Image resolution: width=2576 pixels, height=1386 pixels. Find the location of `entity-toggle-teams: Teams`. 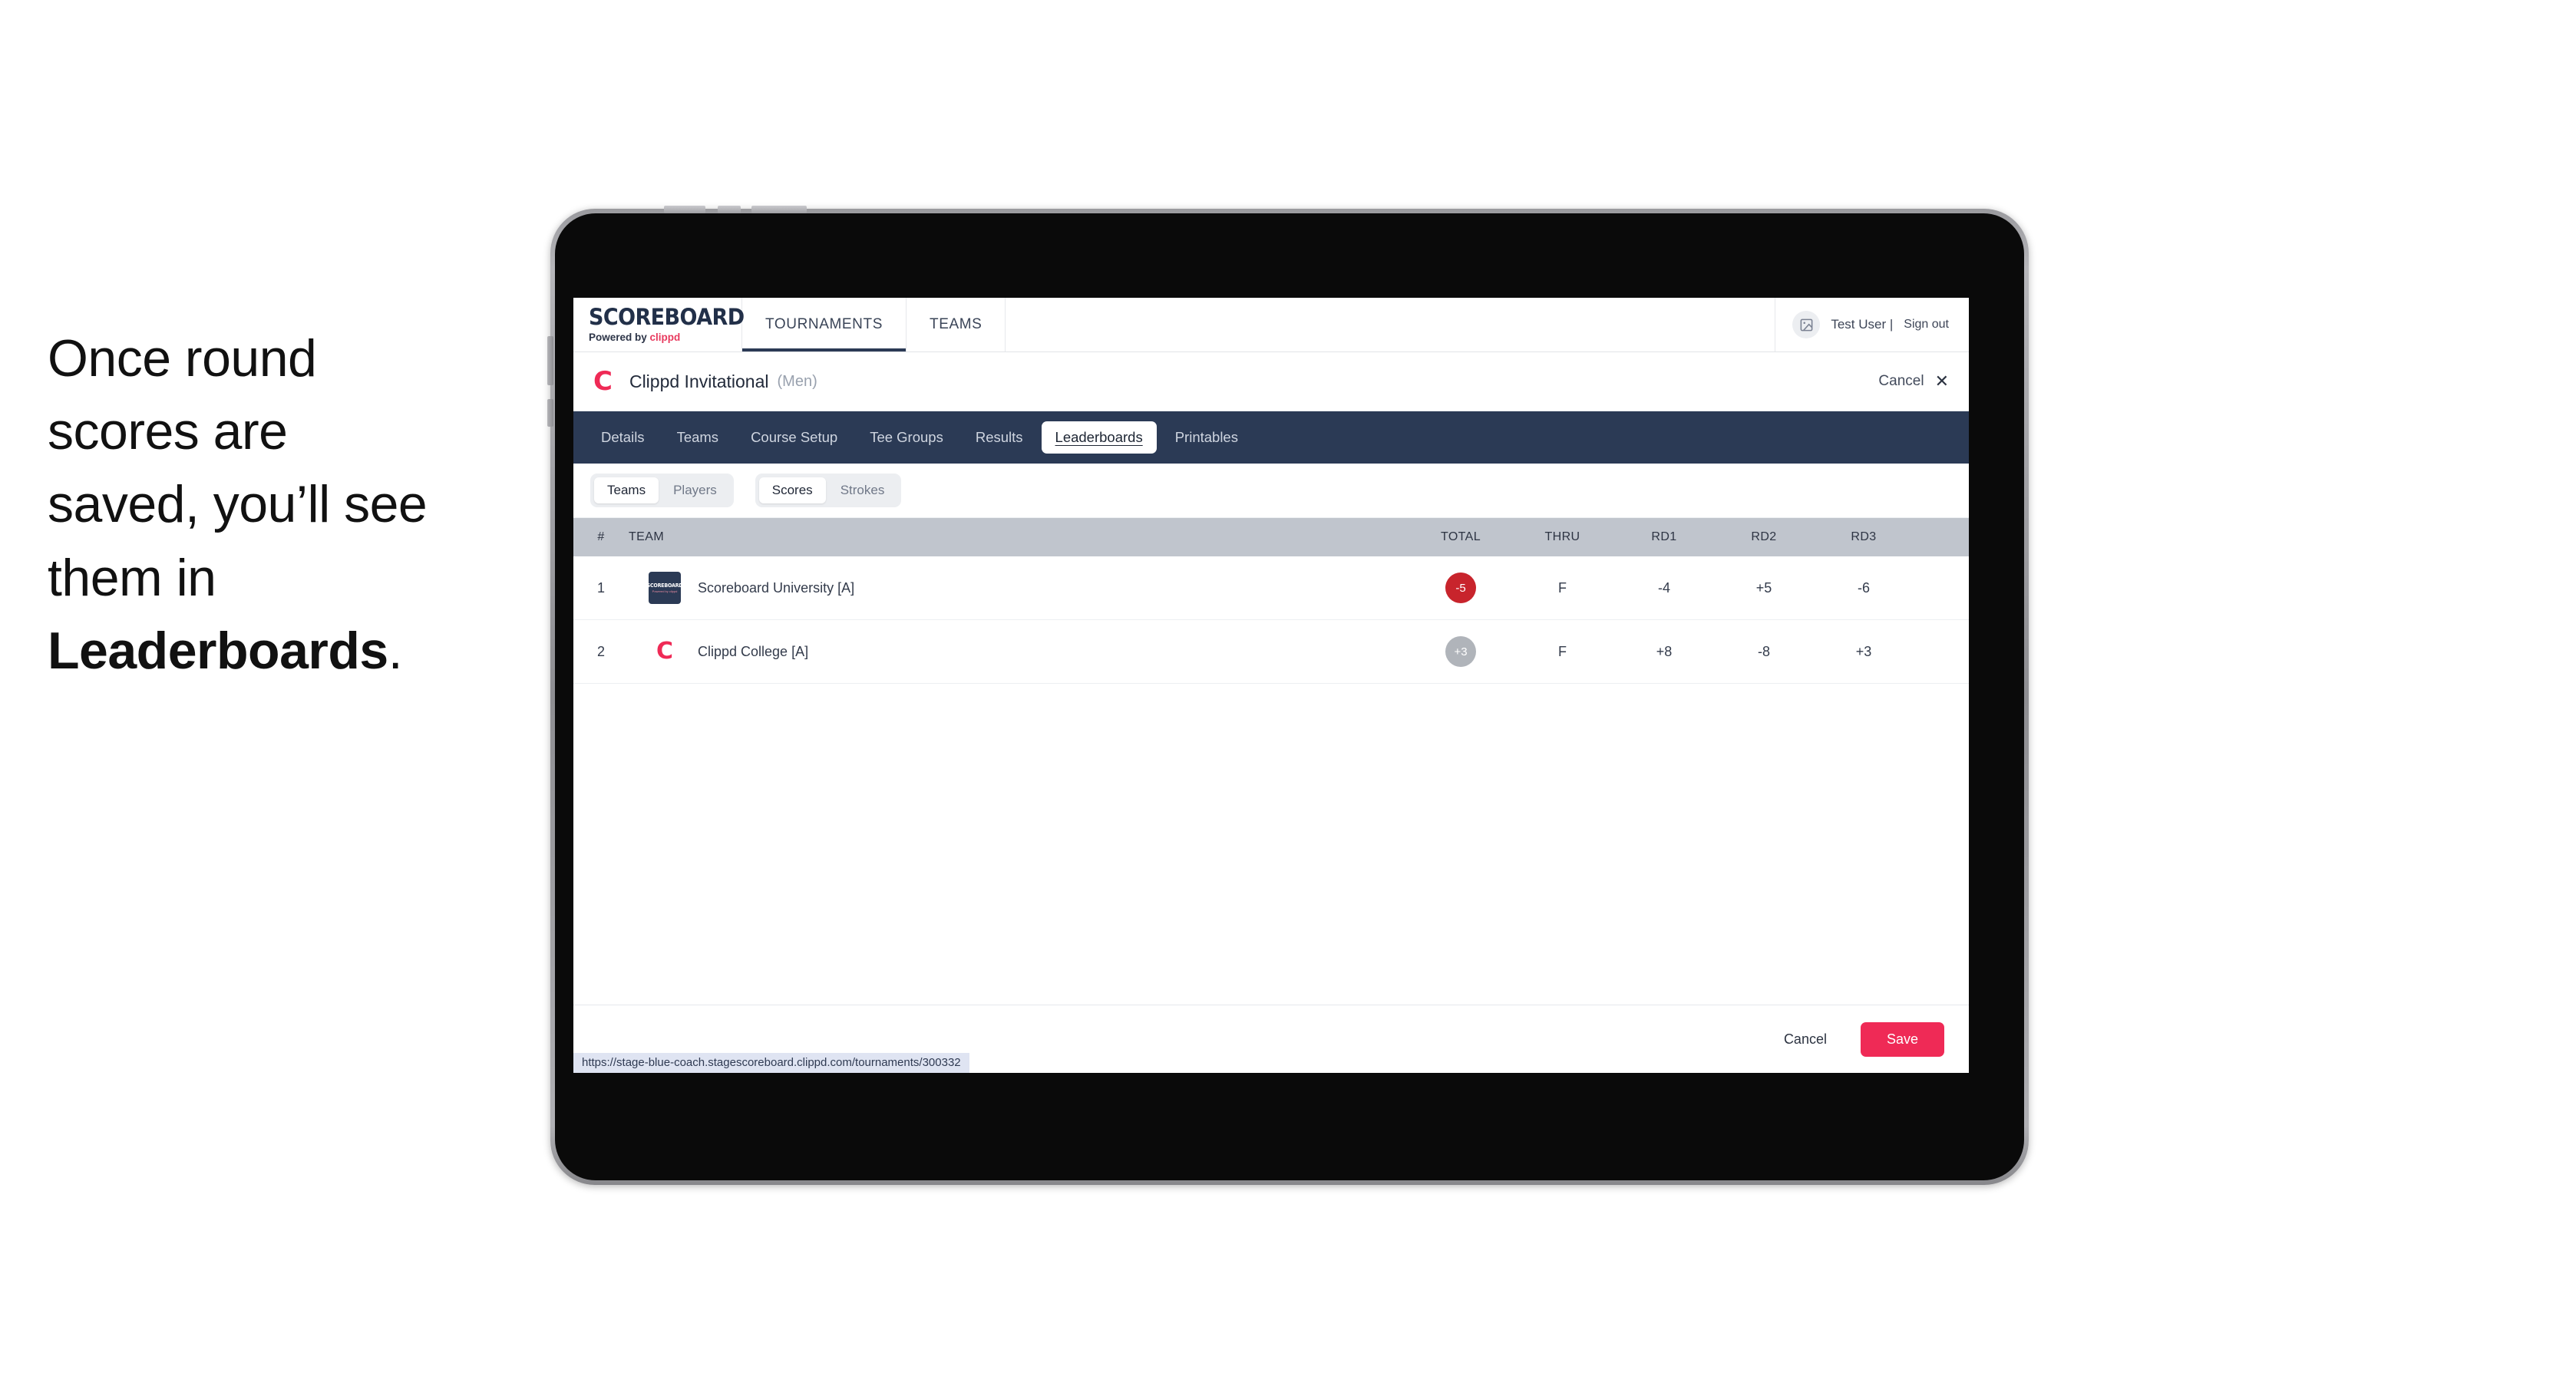

entity-toggle-teams: Teams is located at coordinates (626, 490).